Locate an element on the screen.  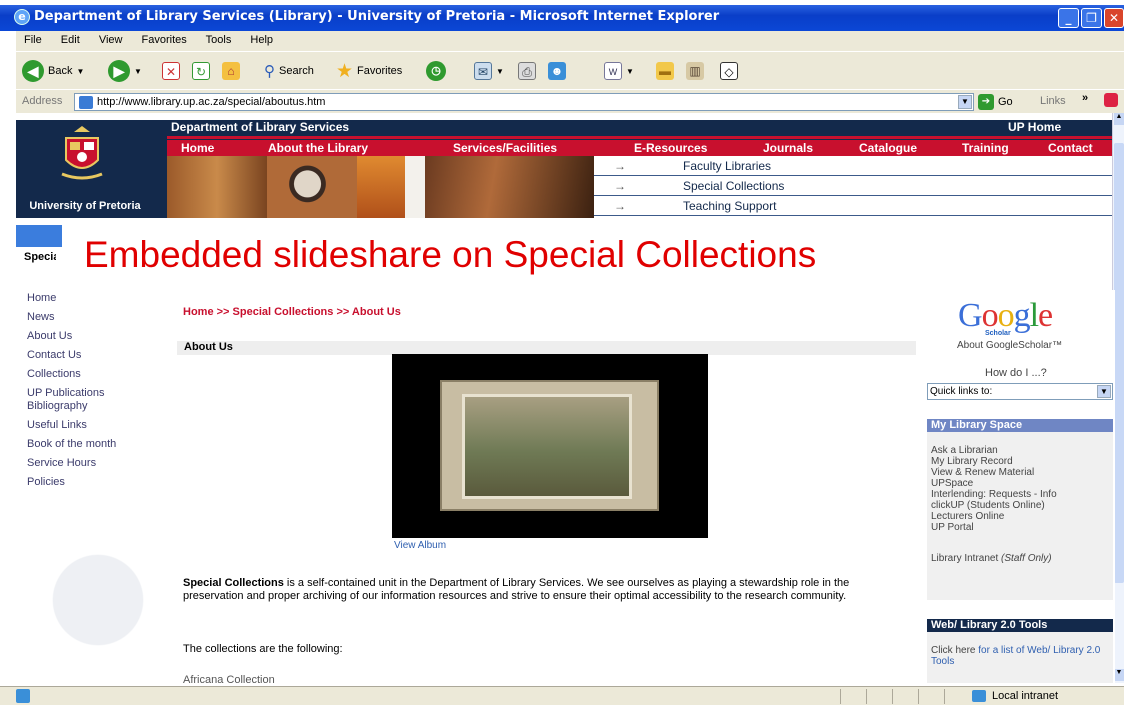
left-nav-book: Book of the month is located at coordinates (89, 444).